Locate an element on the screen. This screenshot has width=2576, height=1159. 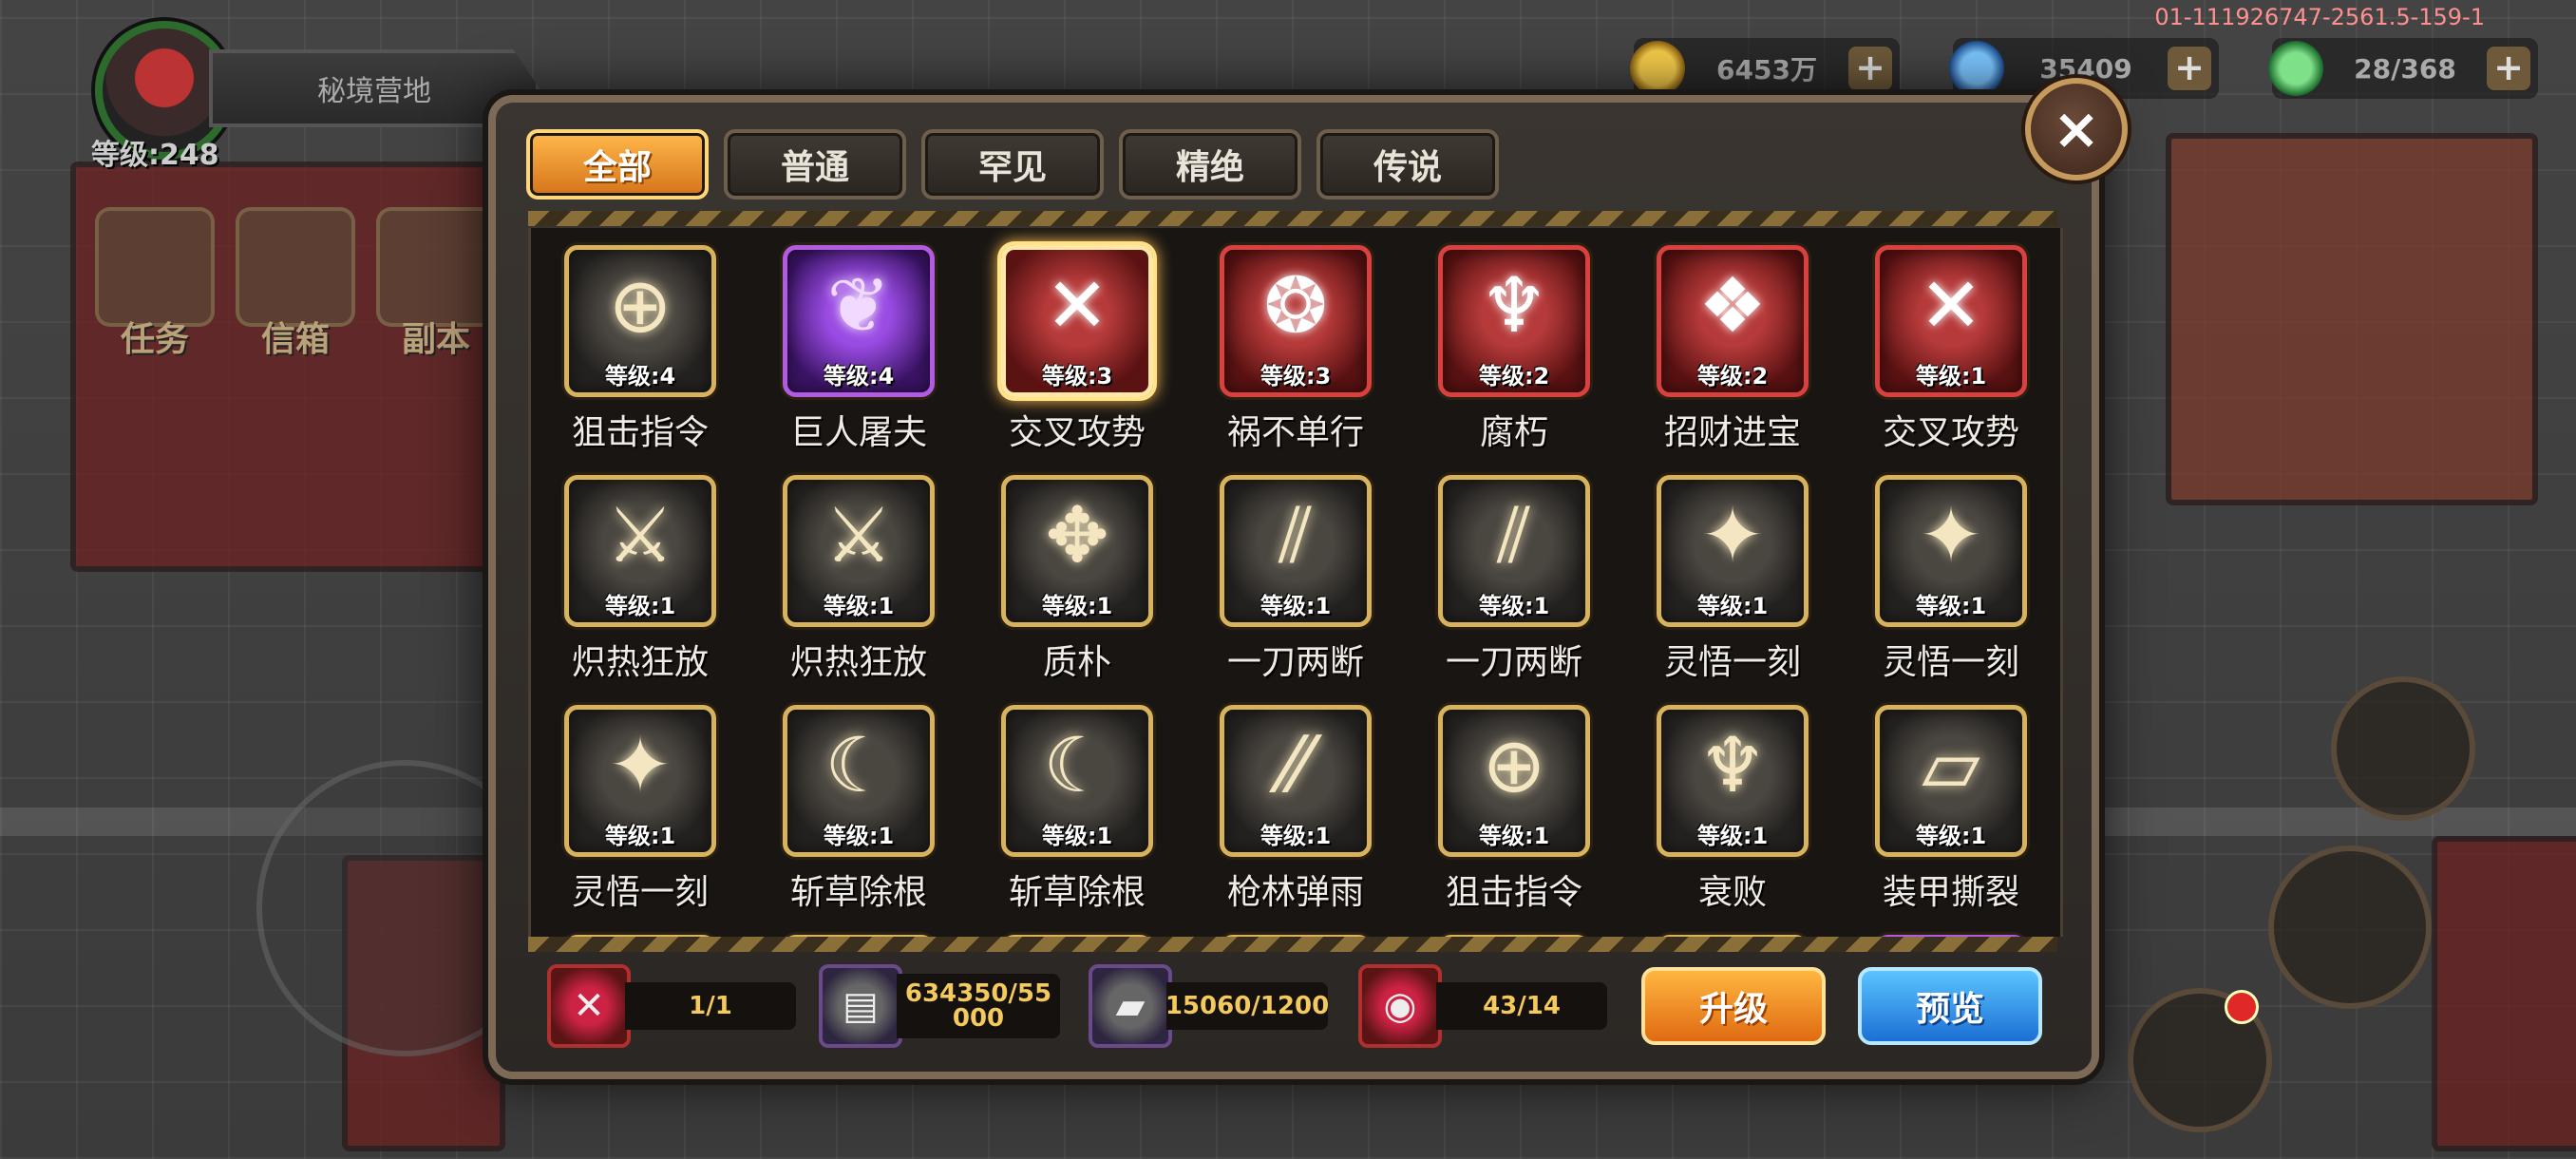
skill-card: ⊕ 等级:1 狙击指令 is located at coordinates (1514, 809).